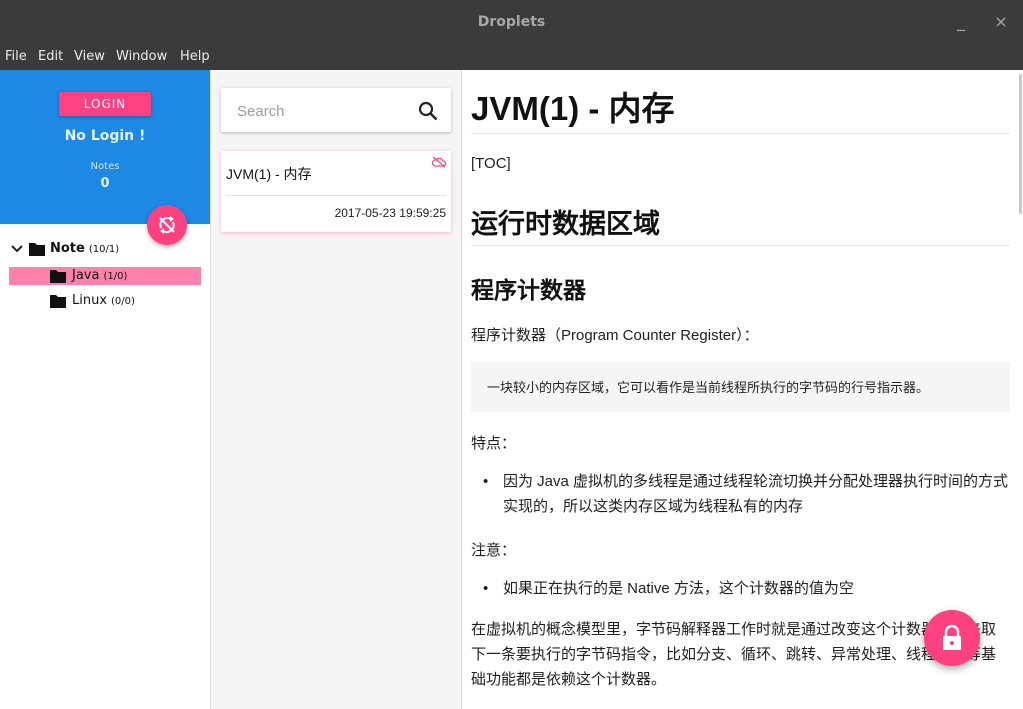 Image resolution: width=1023 pixels, height=709 pixels. What do you see at coordinates (16, 56) in the screenshot?
I see `menu-file: File` at bounding box center [16, 56].